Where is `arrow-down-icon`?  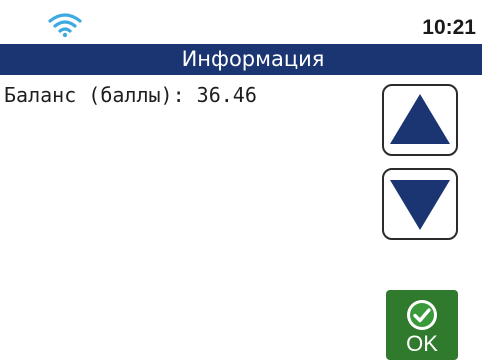 arrow-down-icon is located at coordinates (420, 205).